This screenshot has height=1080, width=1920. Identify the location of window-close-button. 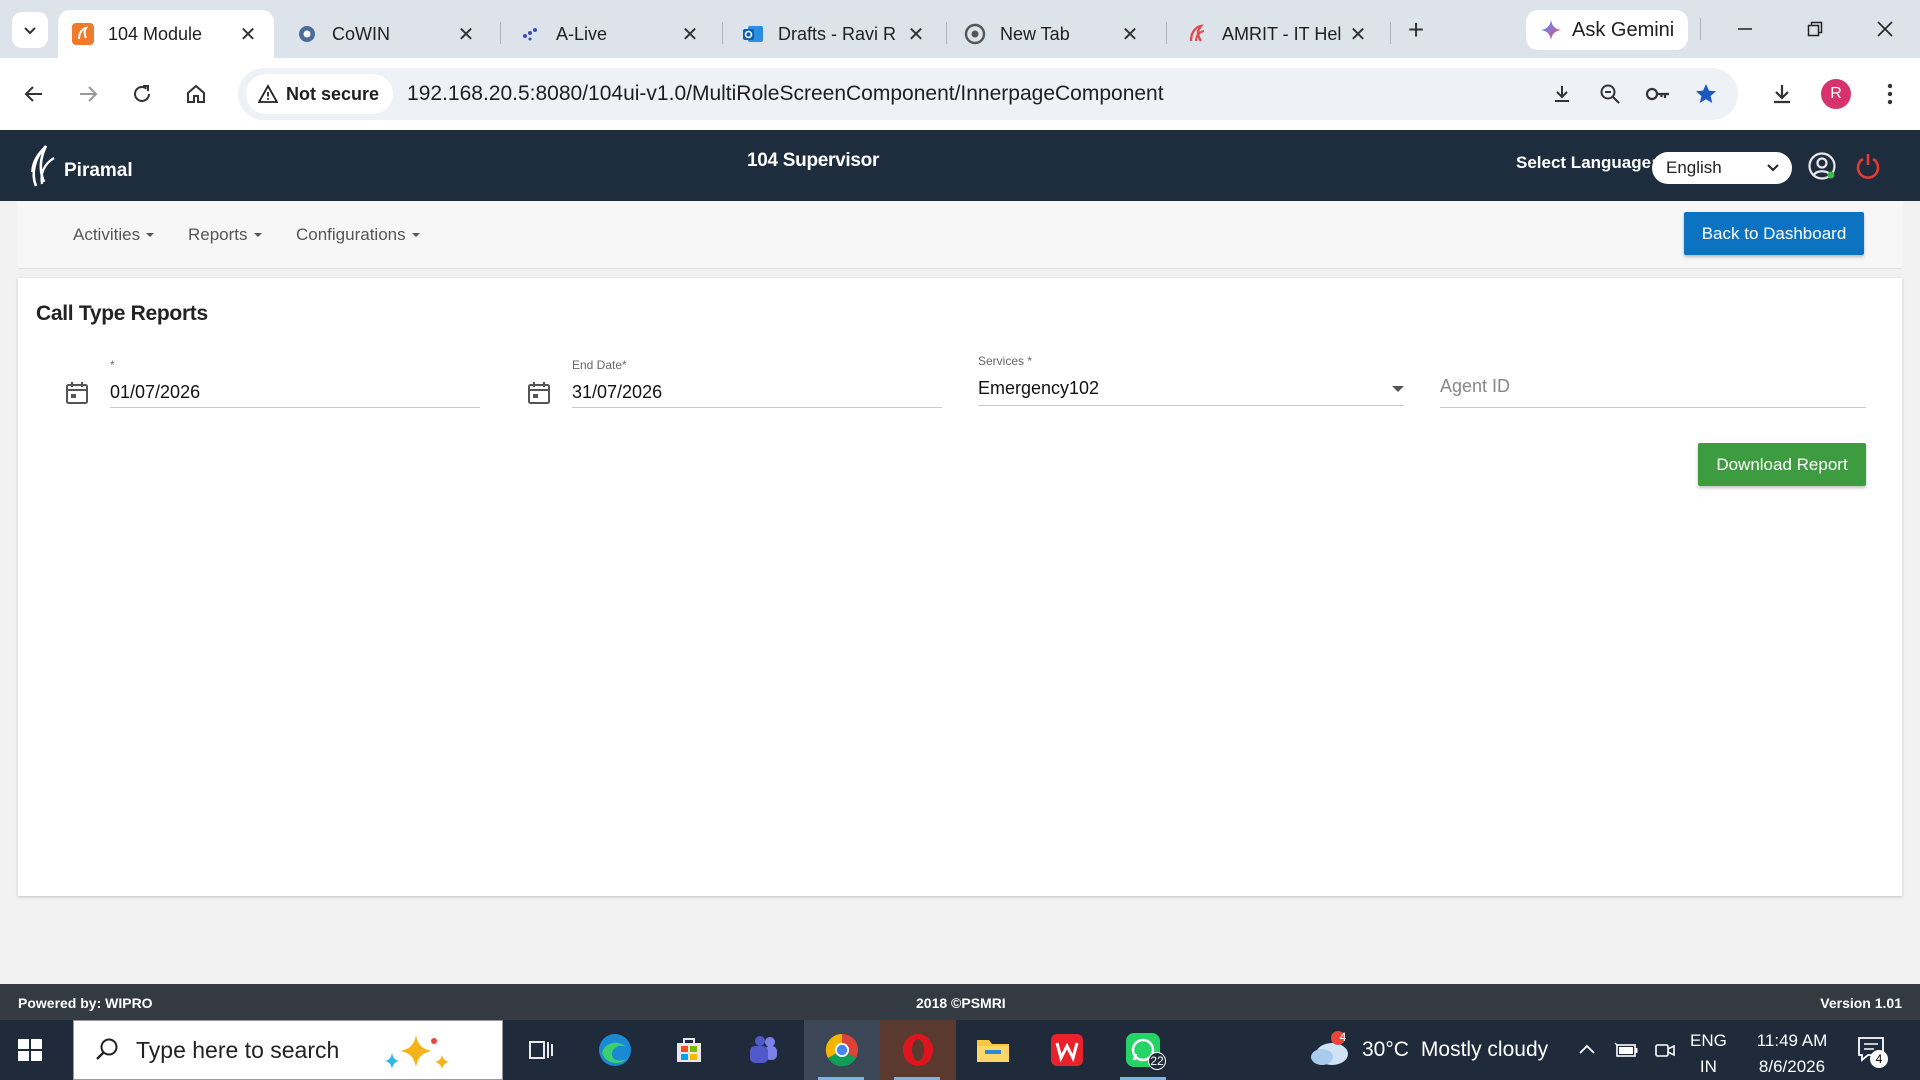
(1885, 29).